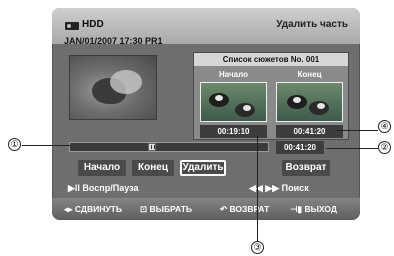  I want to click on current-time: 00:41:20, so click(300, 147).